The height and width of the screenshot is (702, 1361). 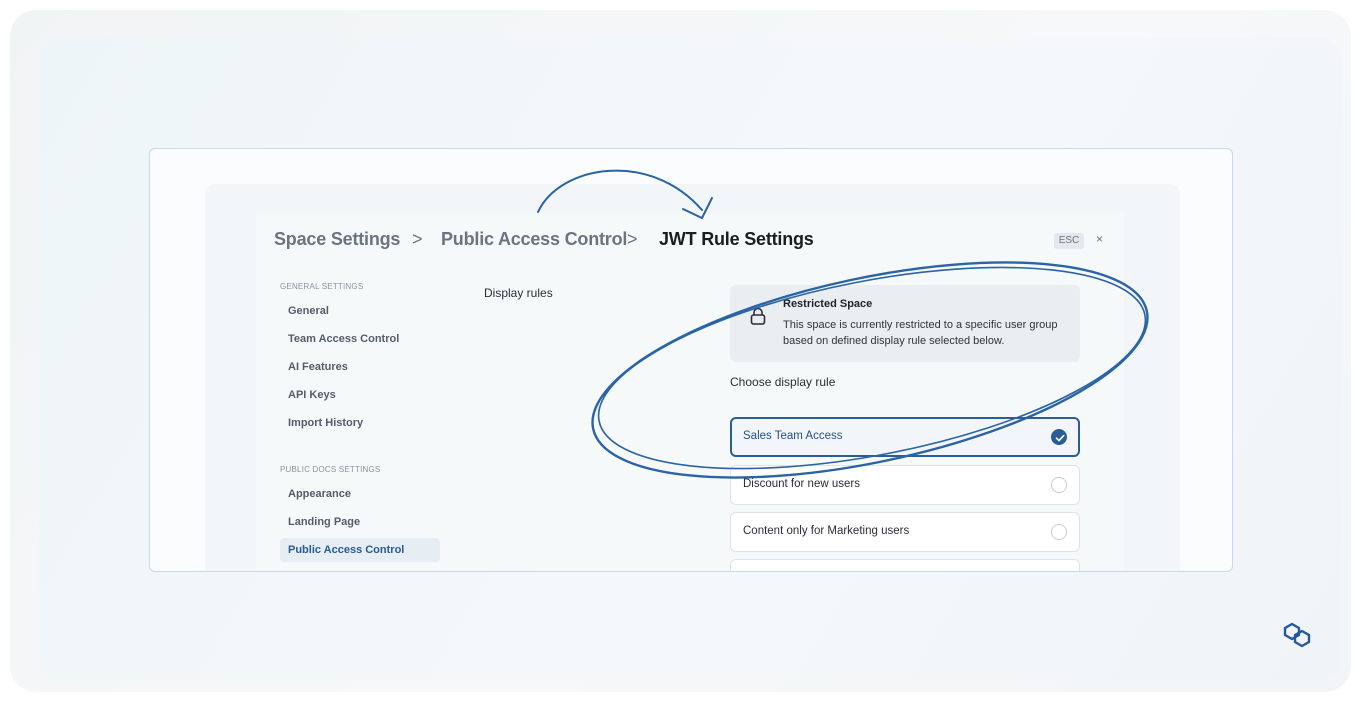 What do you see at coordinates (801, 484) in the screenshot?
I see `rule-option-label: Discount for new users` at bounding box center [801, 484].